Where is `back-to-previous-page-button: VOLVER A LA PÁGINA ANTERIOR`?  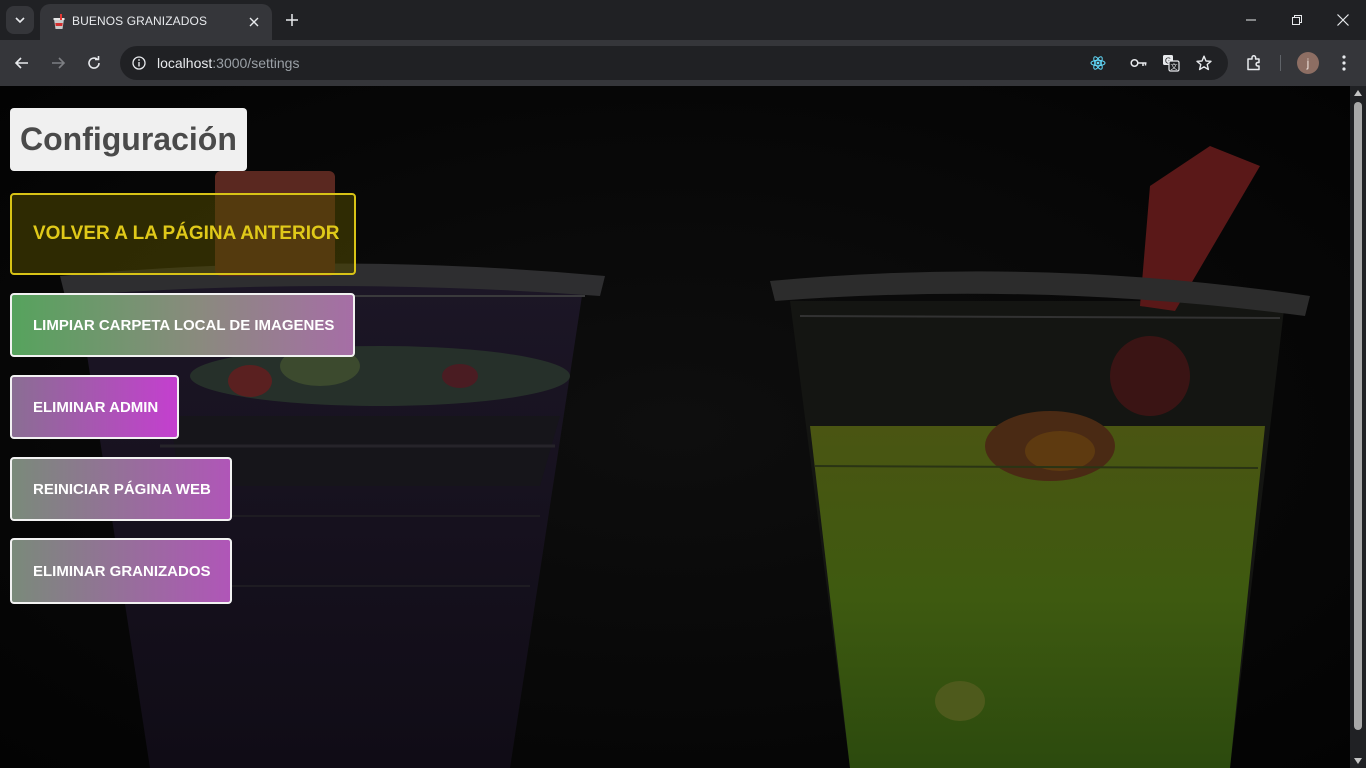
back-to-previous-page-button: VOLVER A LA PÁGINA ANTERIOR is located at coordinates (183, 234).